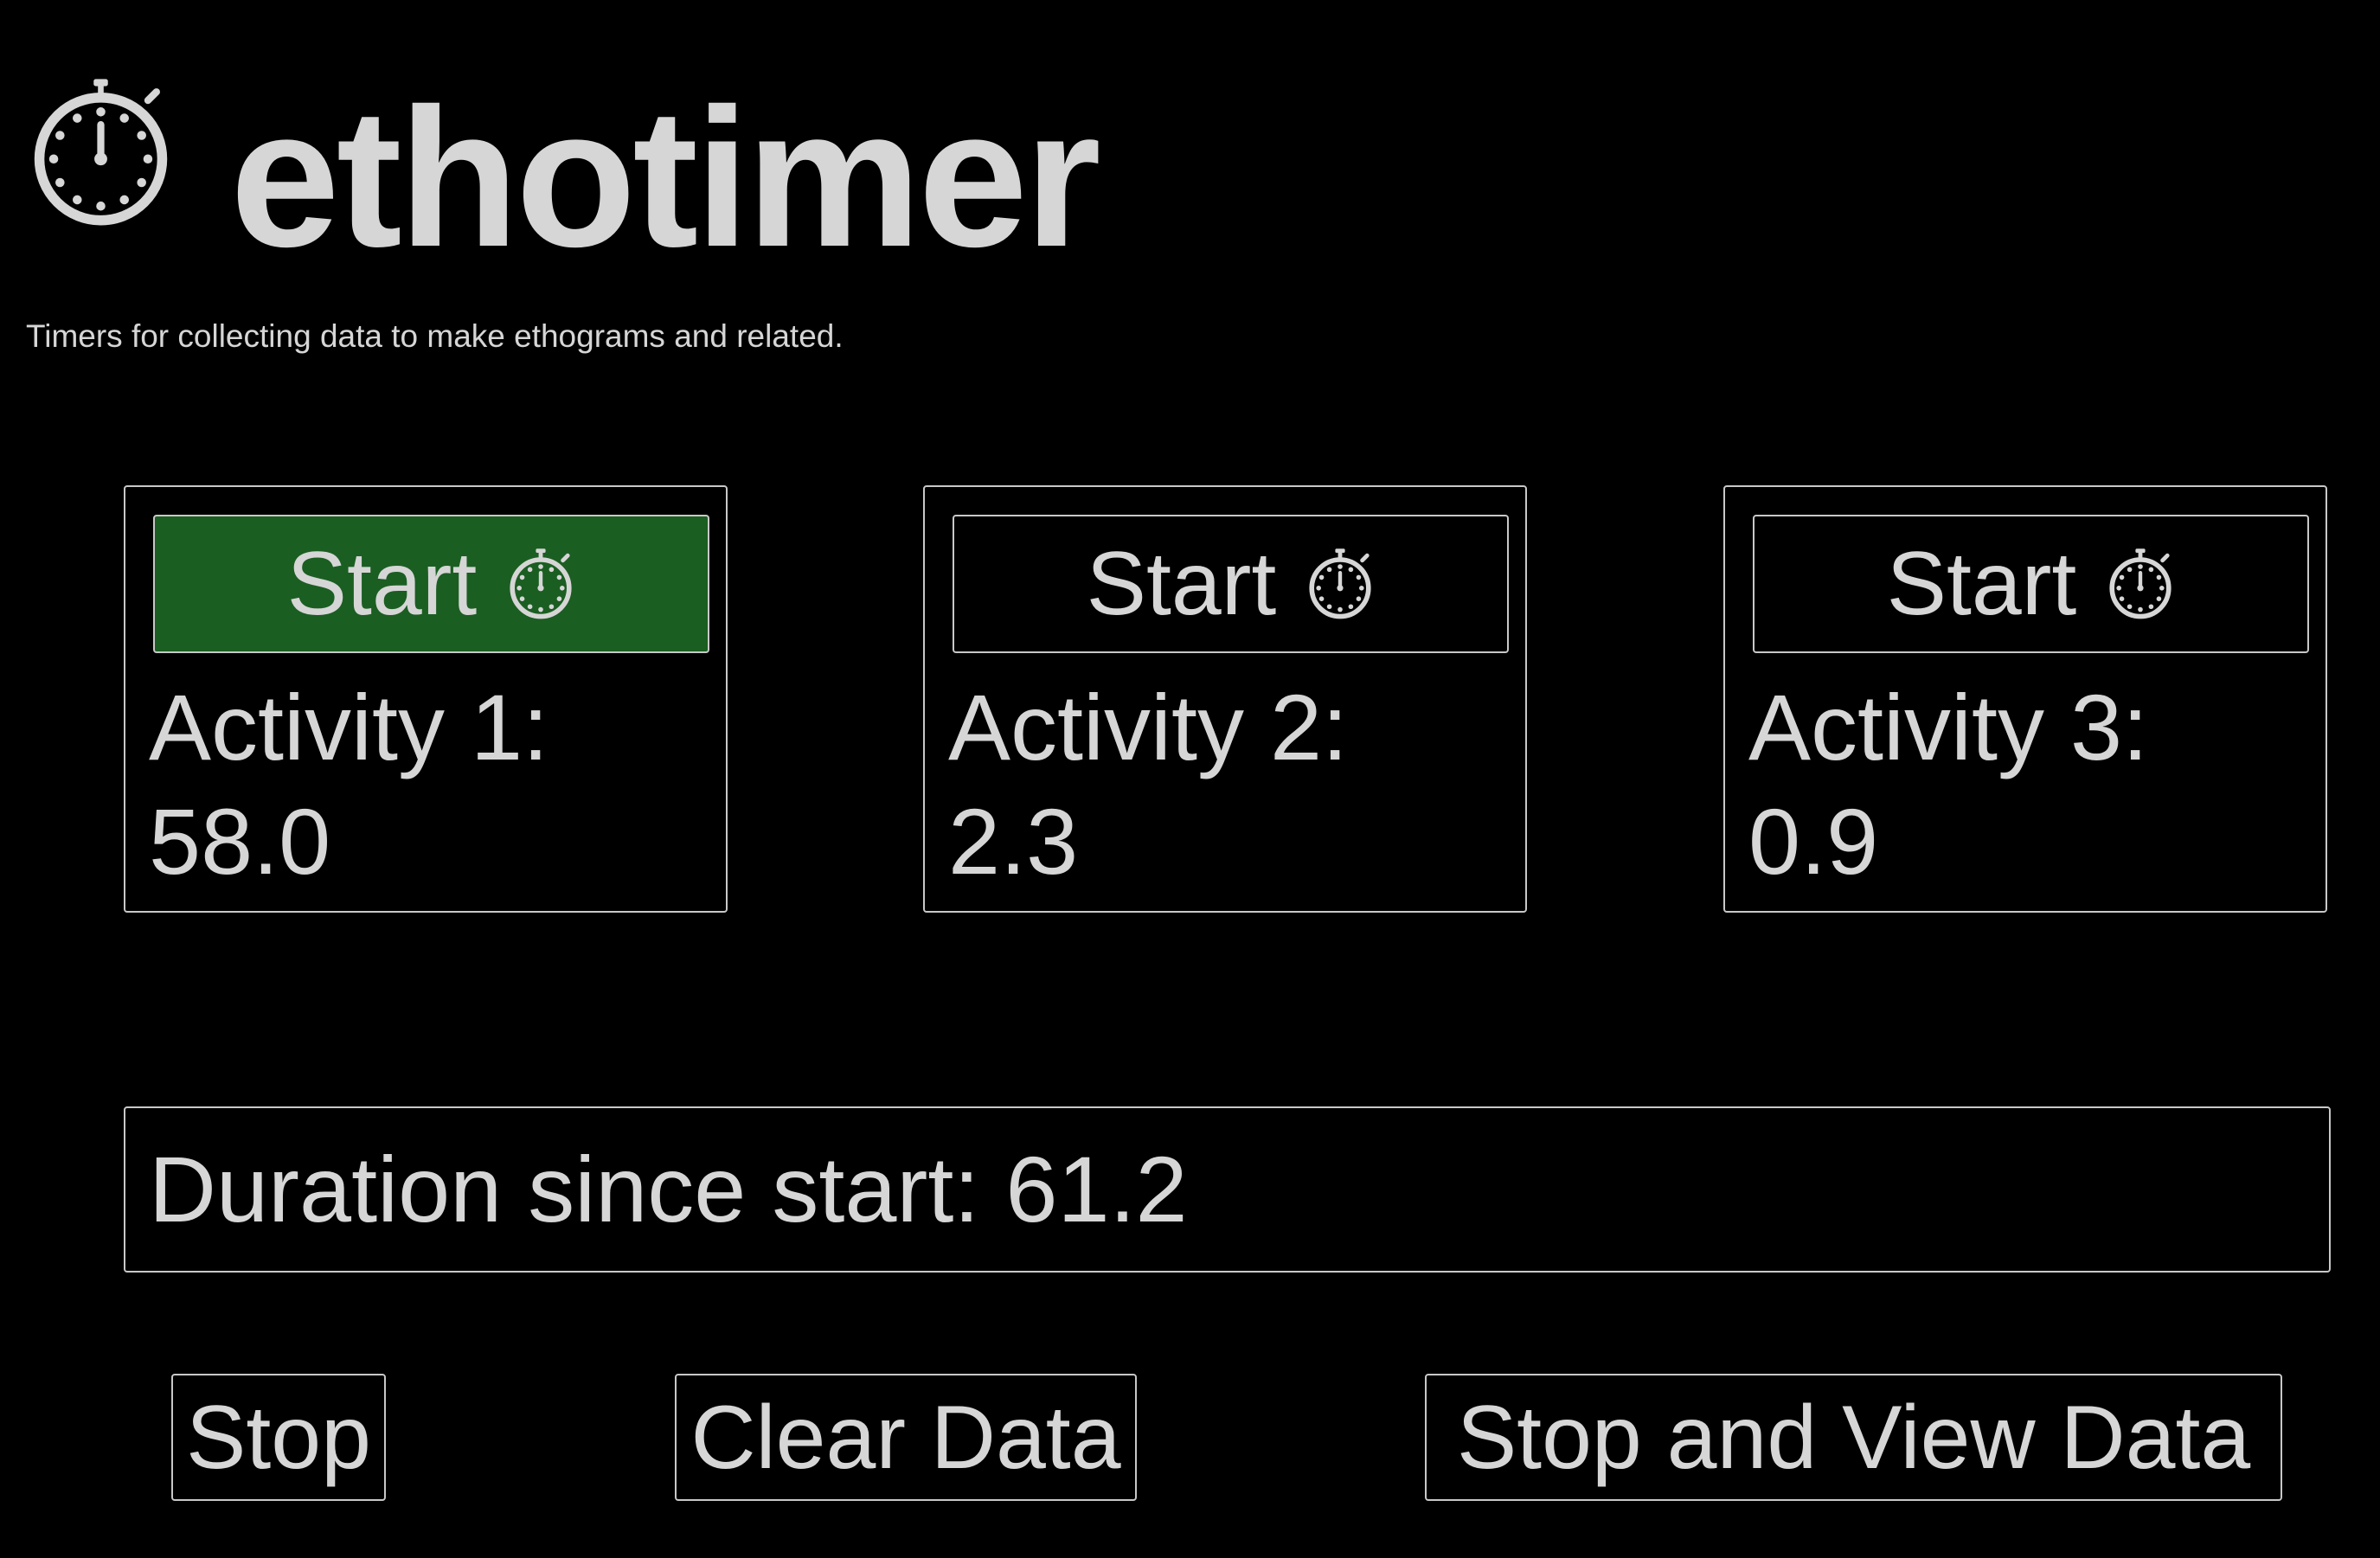 The image size is (2380, 1558). I want to click on app-header: ethotimer, so click(565, 173).